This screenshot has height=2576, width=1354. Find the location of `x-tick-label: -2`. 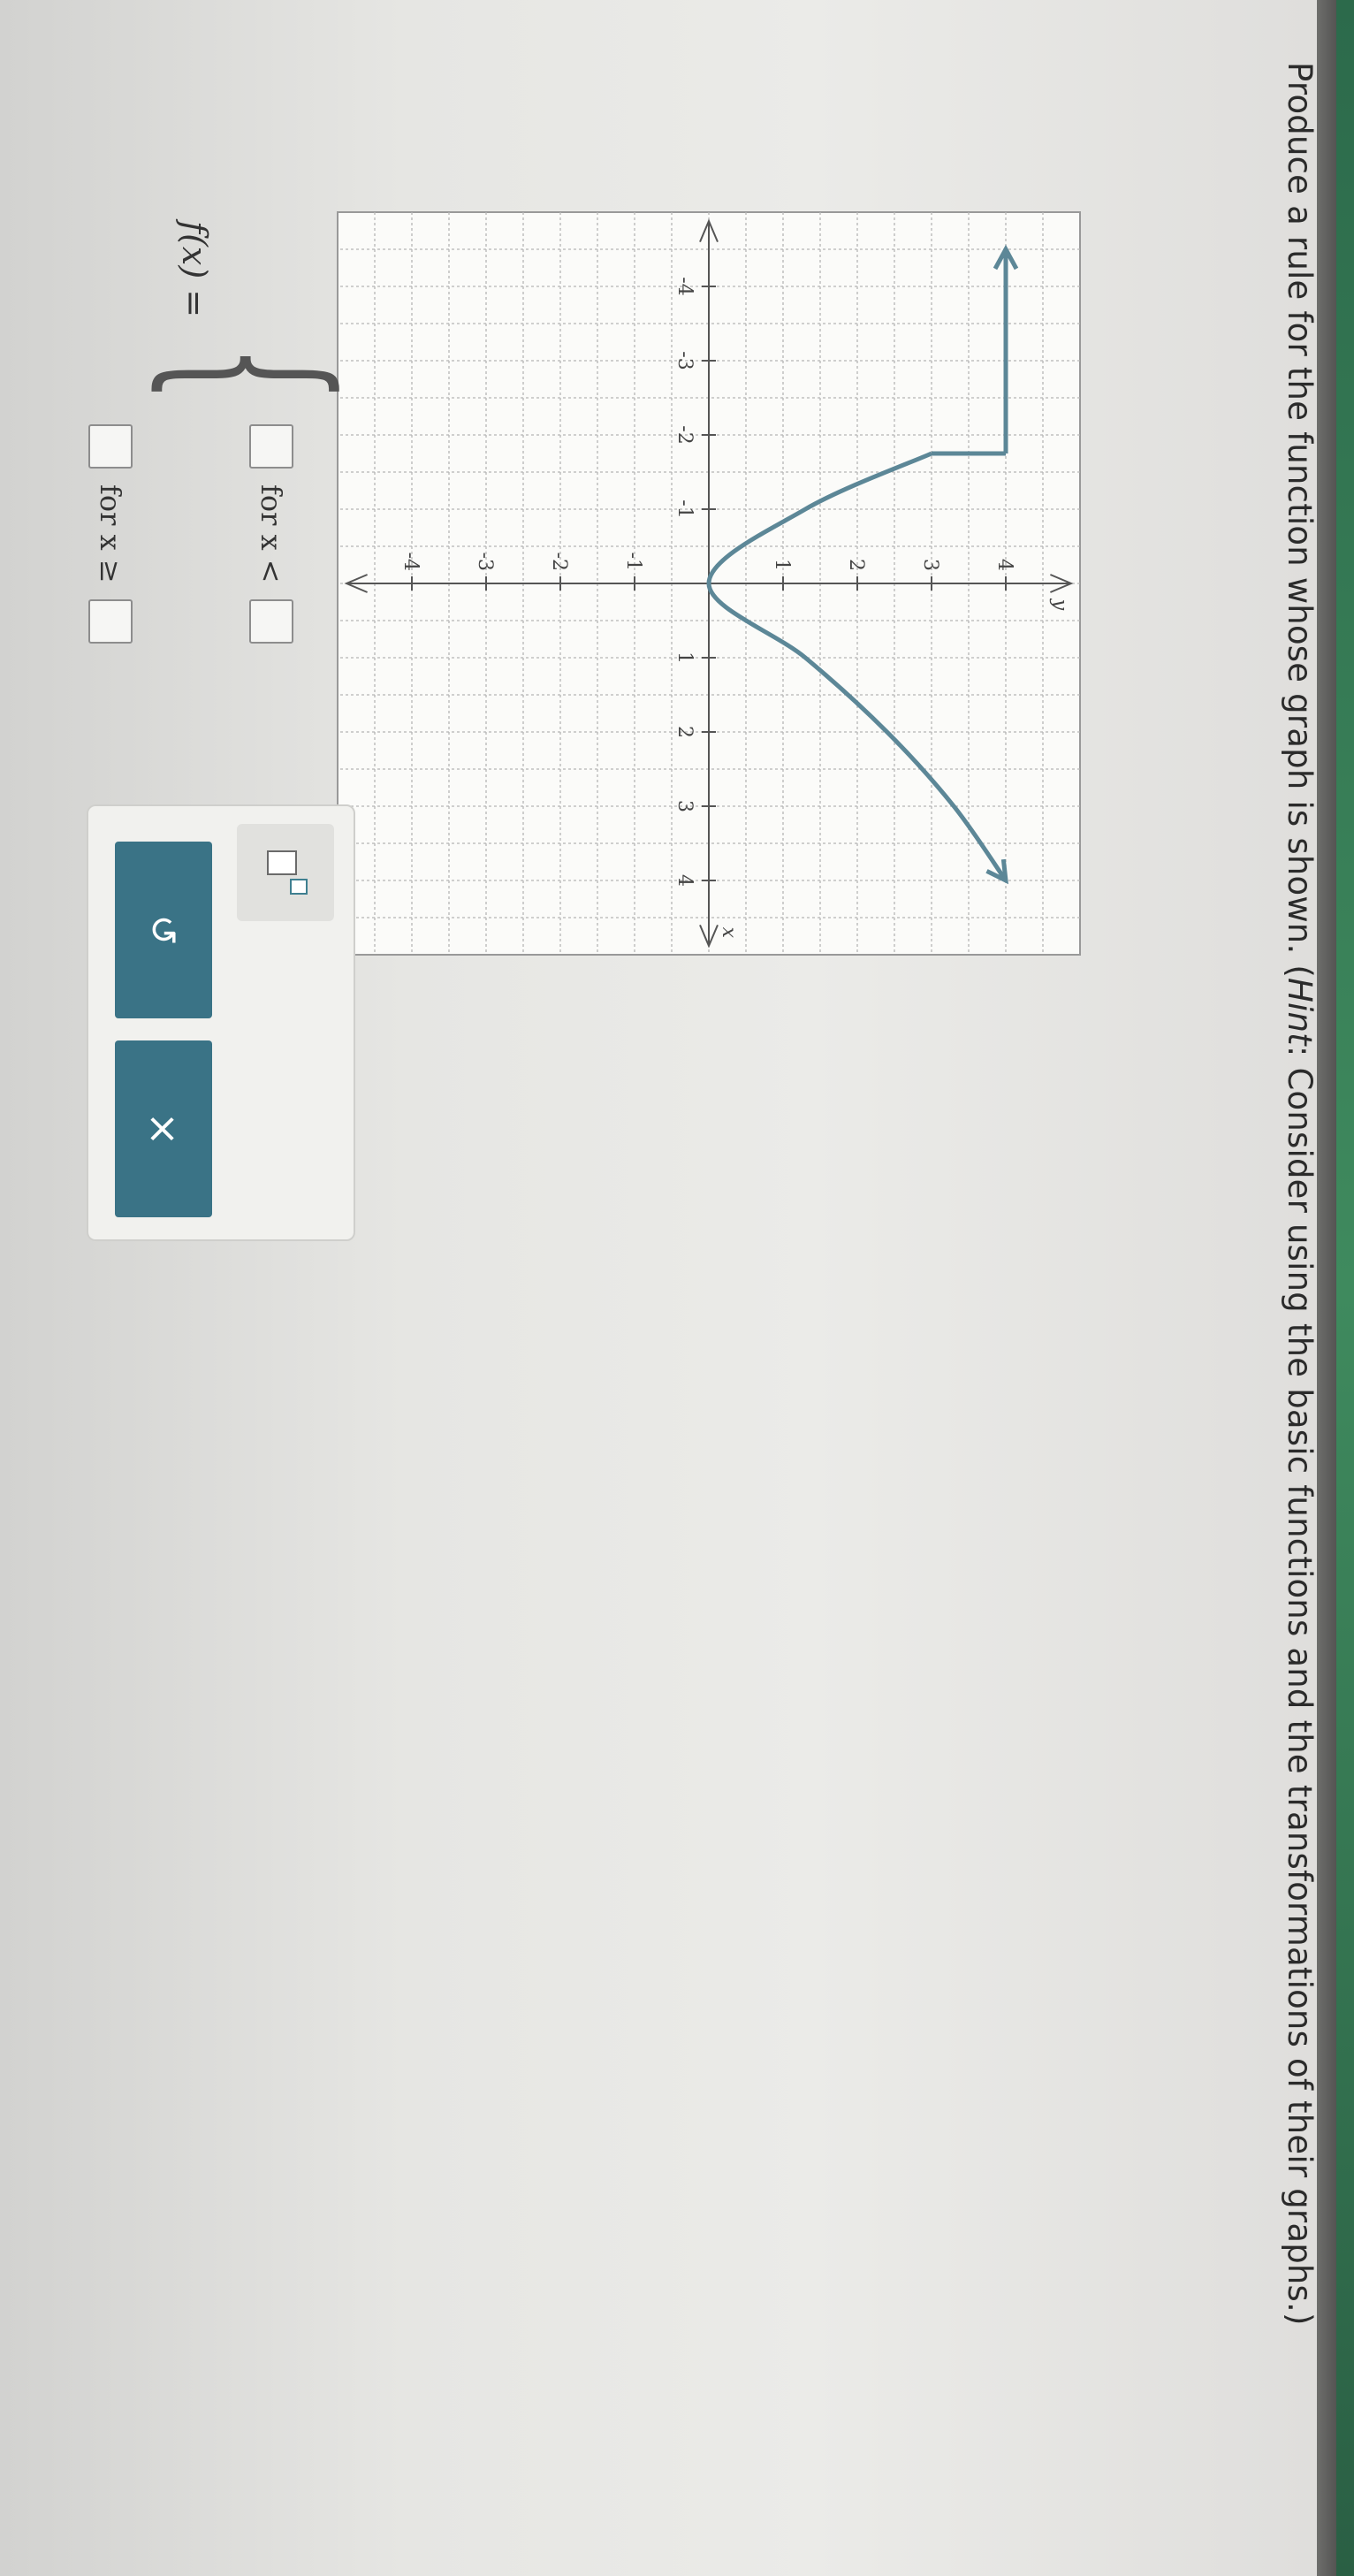

x-tick-label: -2 is located at coordinates (684, 434).